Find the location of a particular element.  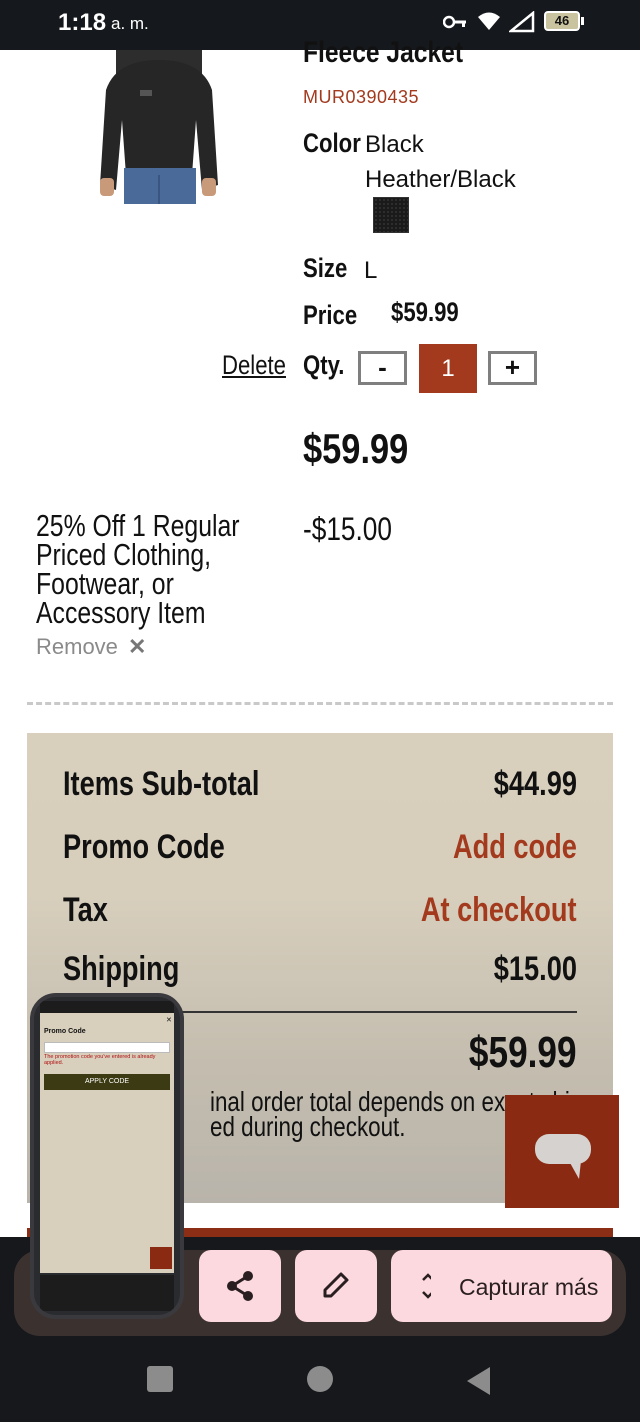

qty-label: Qty. is located at coordinates (324, 365).